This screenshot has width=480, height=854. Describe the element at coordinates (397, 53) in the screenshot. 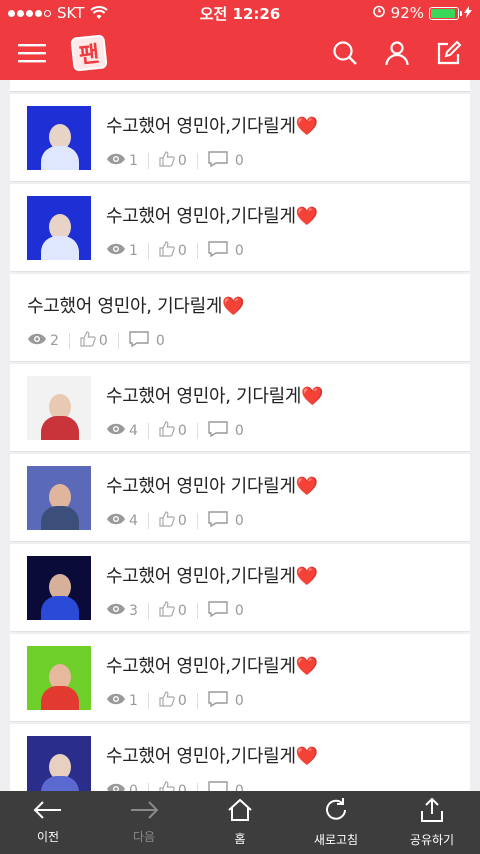

I see `user-icon` at that location.